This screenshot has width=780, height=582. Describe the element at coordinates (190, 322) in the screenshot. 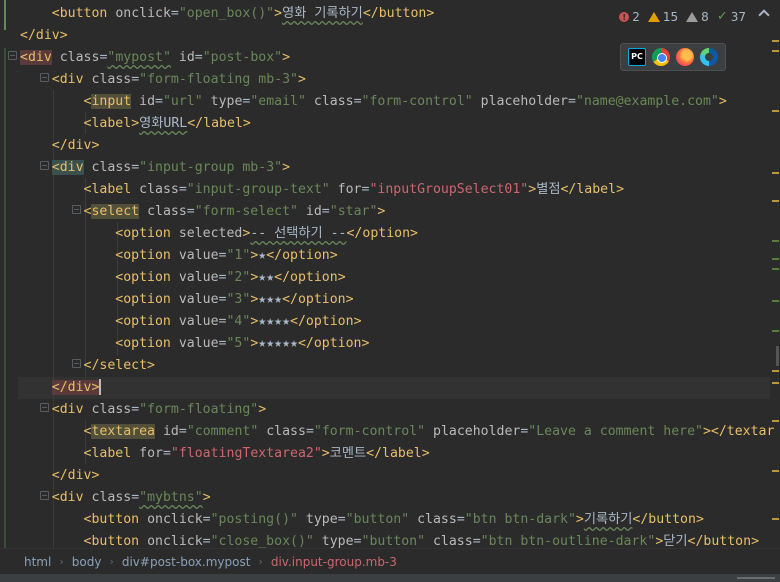

I see `code-line: <option value="4">★★★★</option>` at that location.